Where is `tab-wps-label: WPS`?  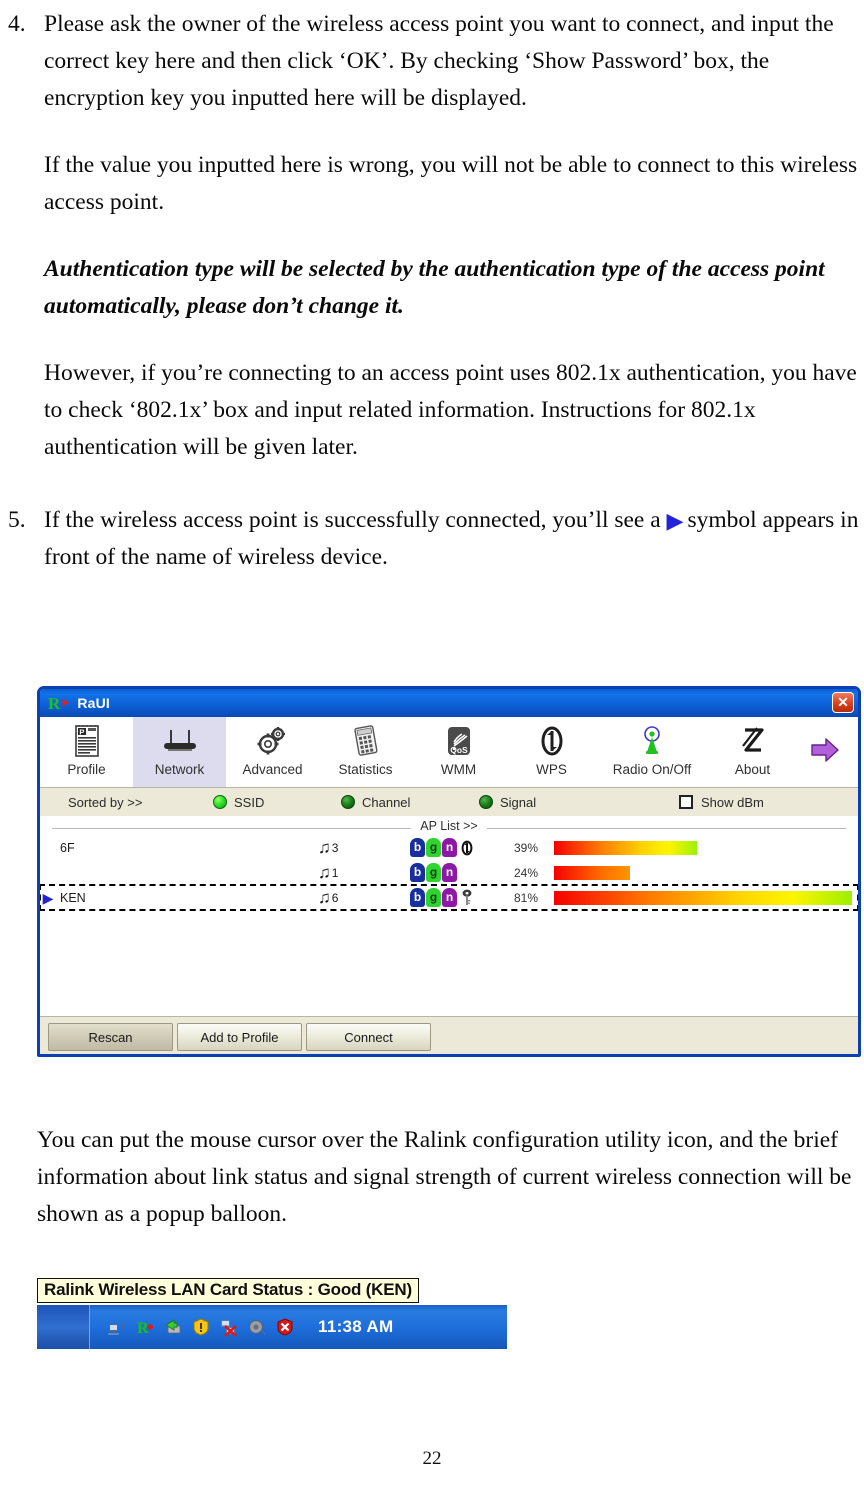
tab-wps-label: WPS is located at coordinates (551, 769).